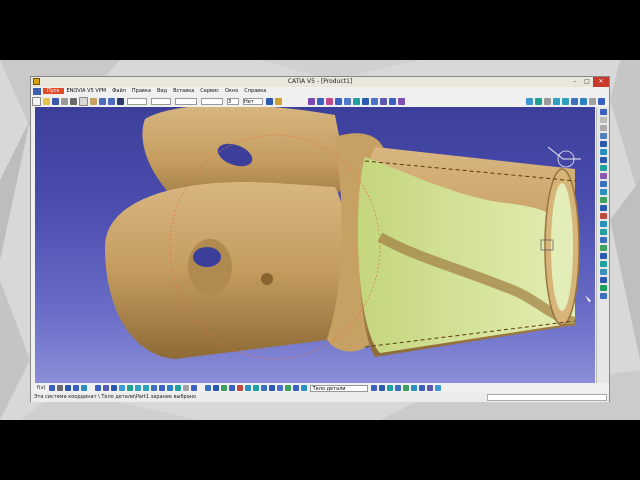 The image size is (640, 480). Describe the element at coordinates (437, 388) in the screenshot. I see `thick-surface-icon` at that location.